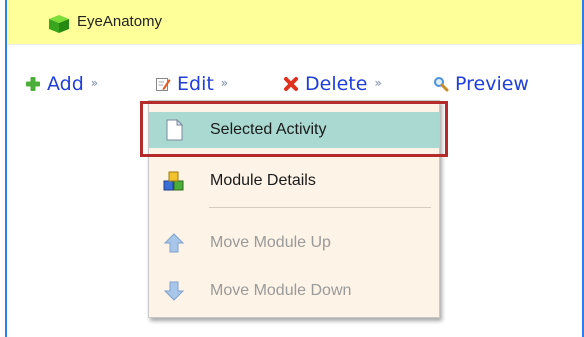 The height and width of the screenshot is (337, 584). I want to click on edit-button: Edit », so click(191, 84).